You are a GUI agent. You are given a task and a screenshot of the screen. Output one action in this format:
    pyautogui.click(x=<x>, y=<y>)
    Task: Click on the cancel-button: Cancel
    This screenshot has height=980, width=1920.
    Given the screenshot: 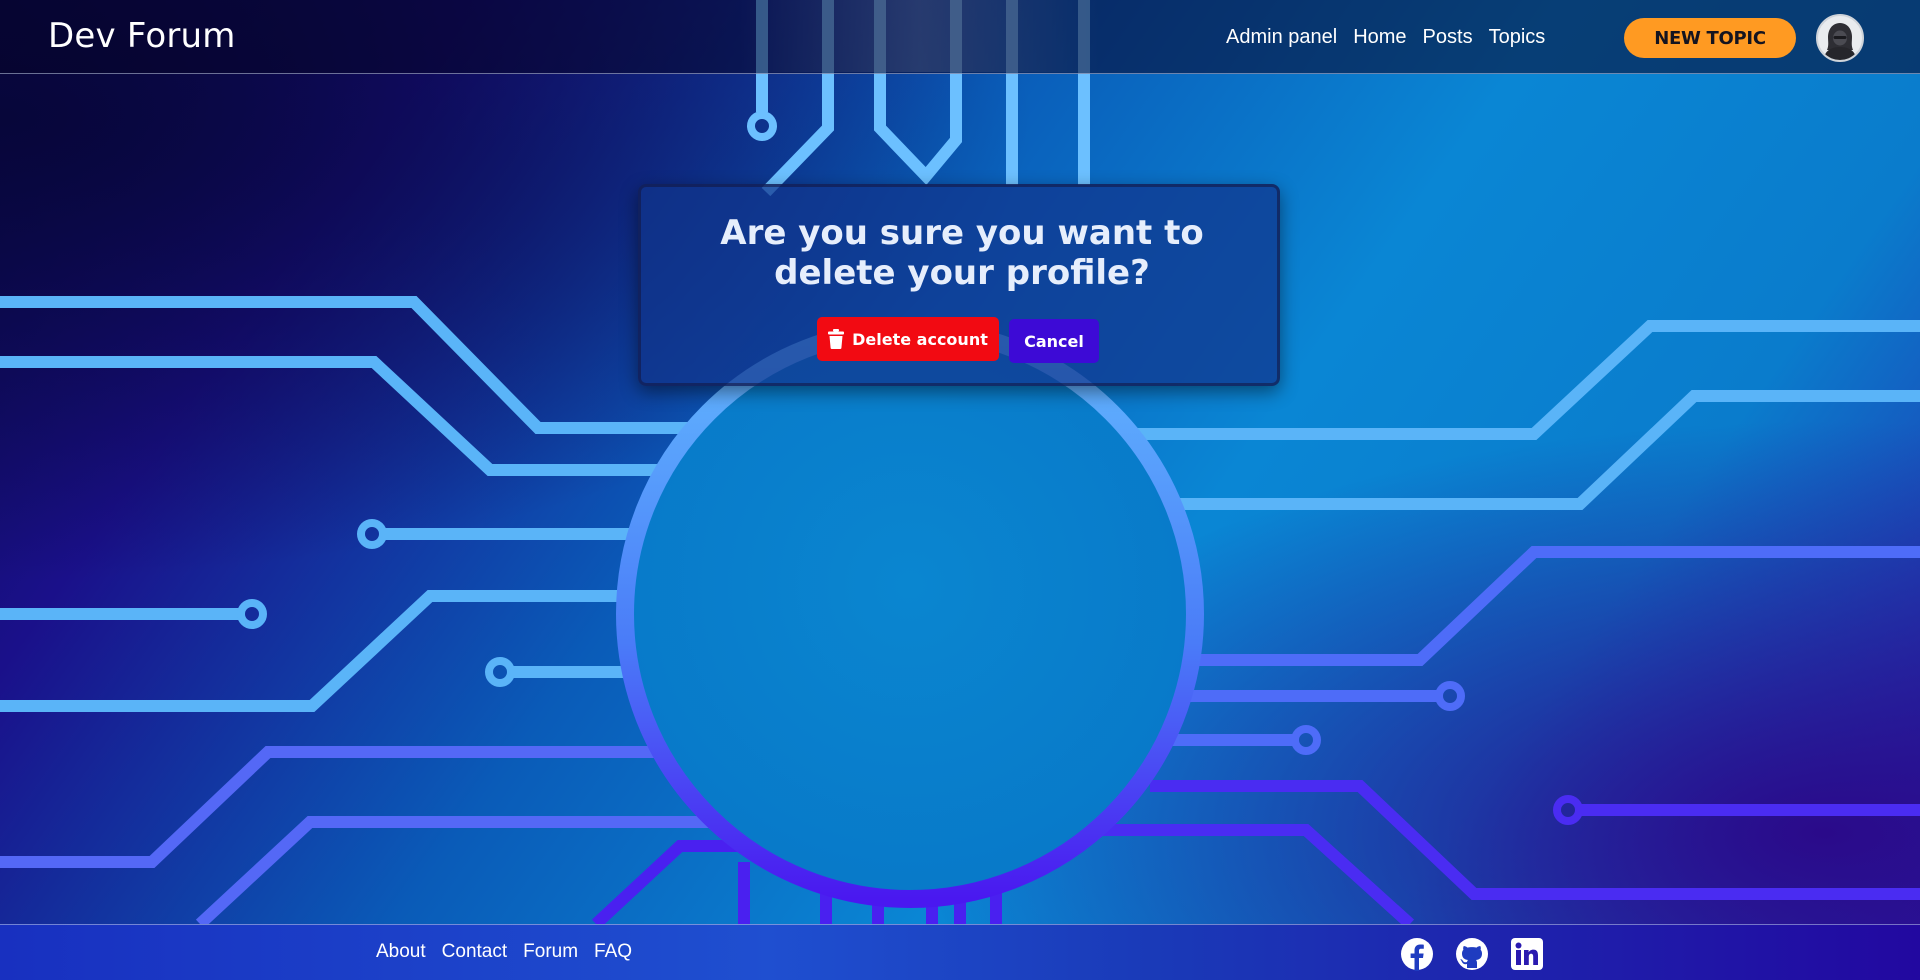 What is the action you would take?
    pyautogui.click(x=1054, y=341)
    